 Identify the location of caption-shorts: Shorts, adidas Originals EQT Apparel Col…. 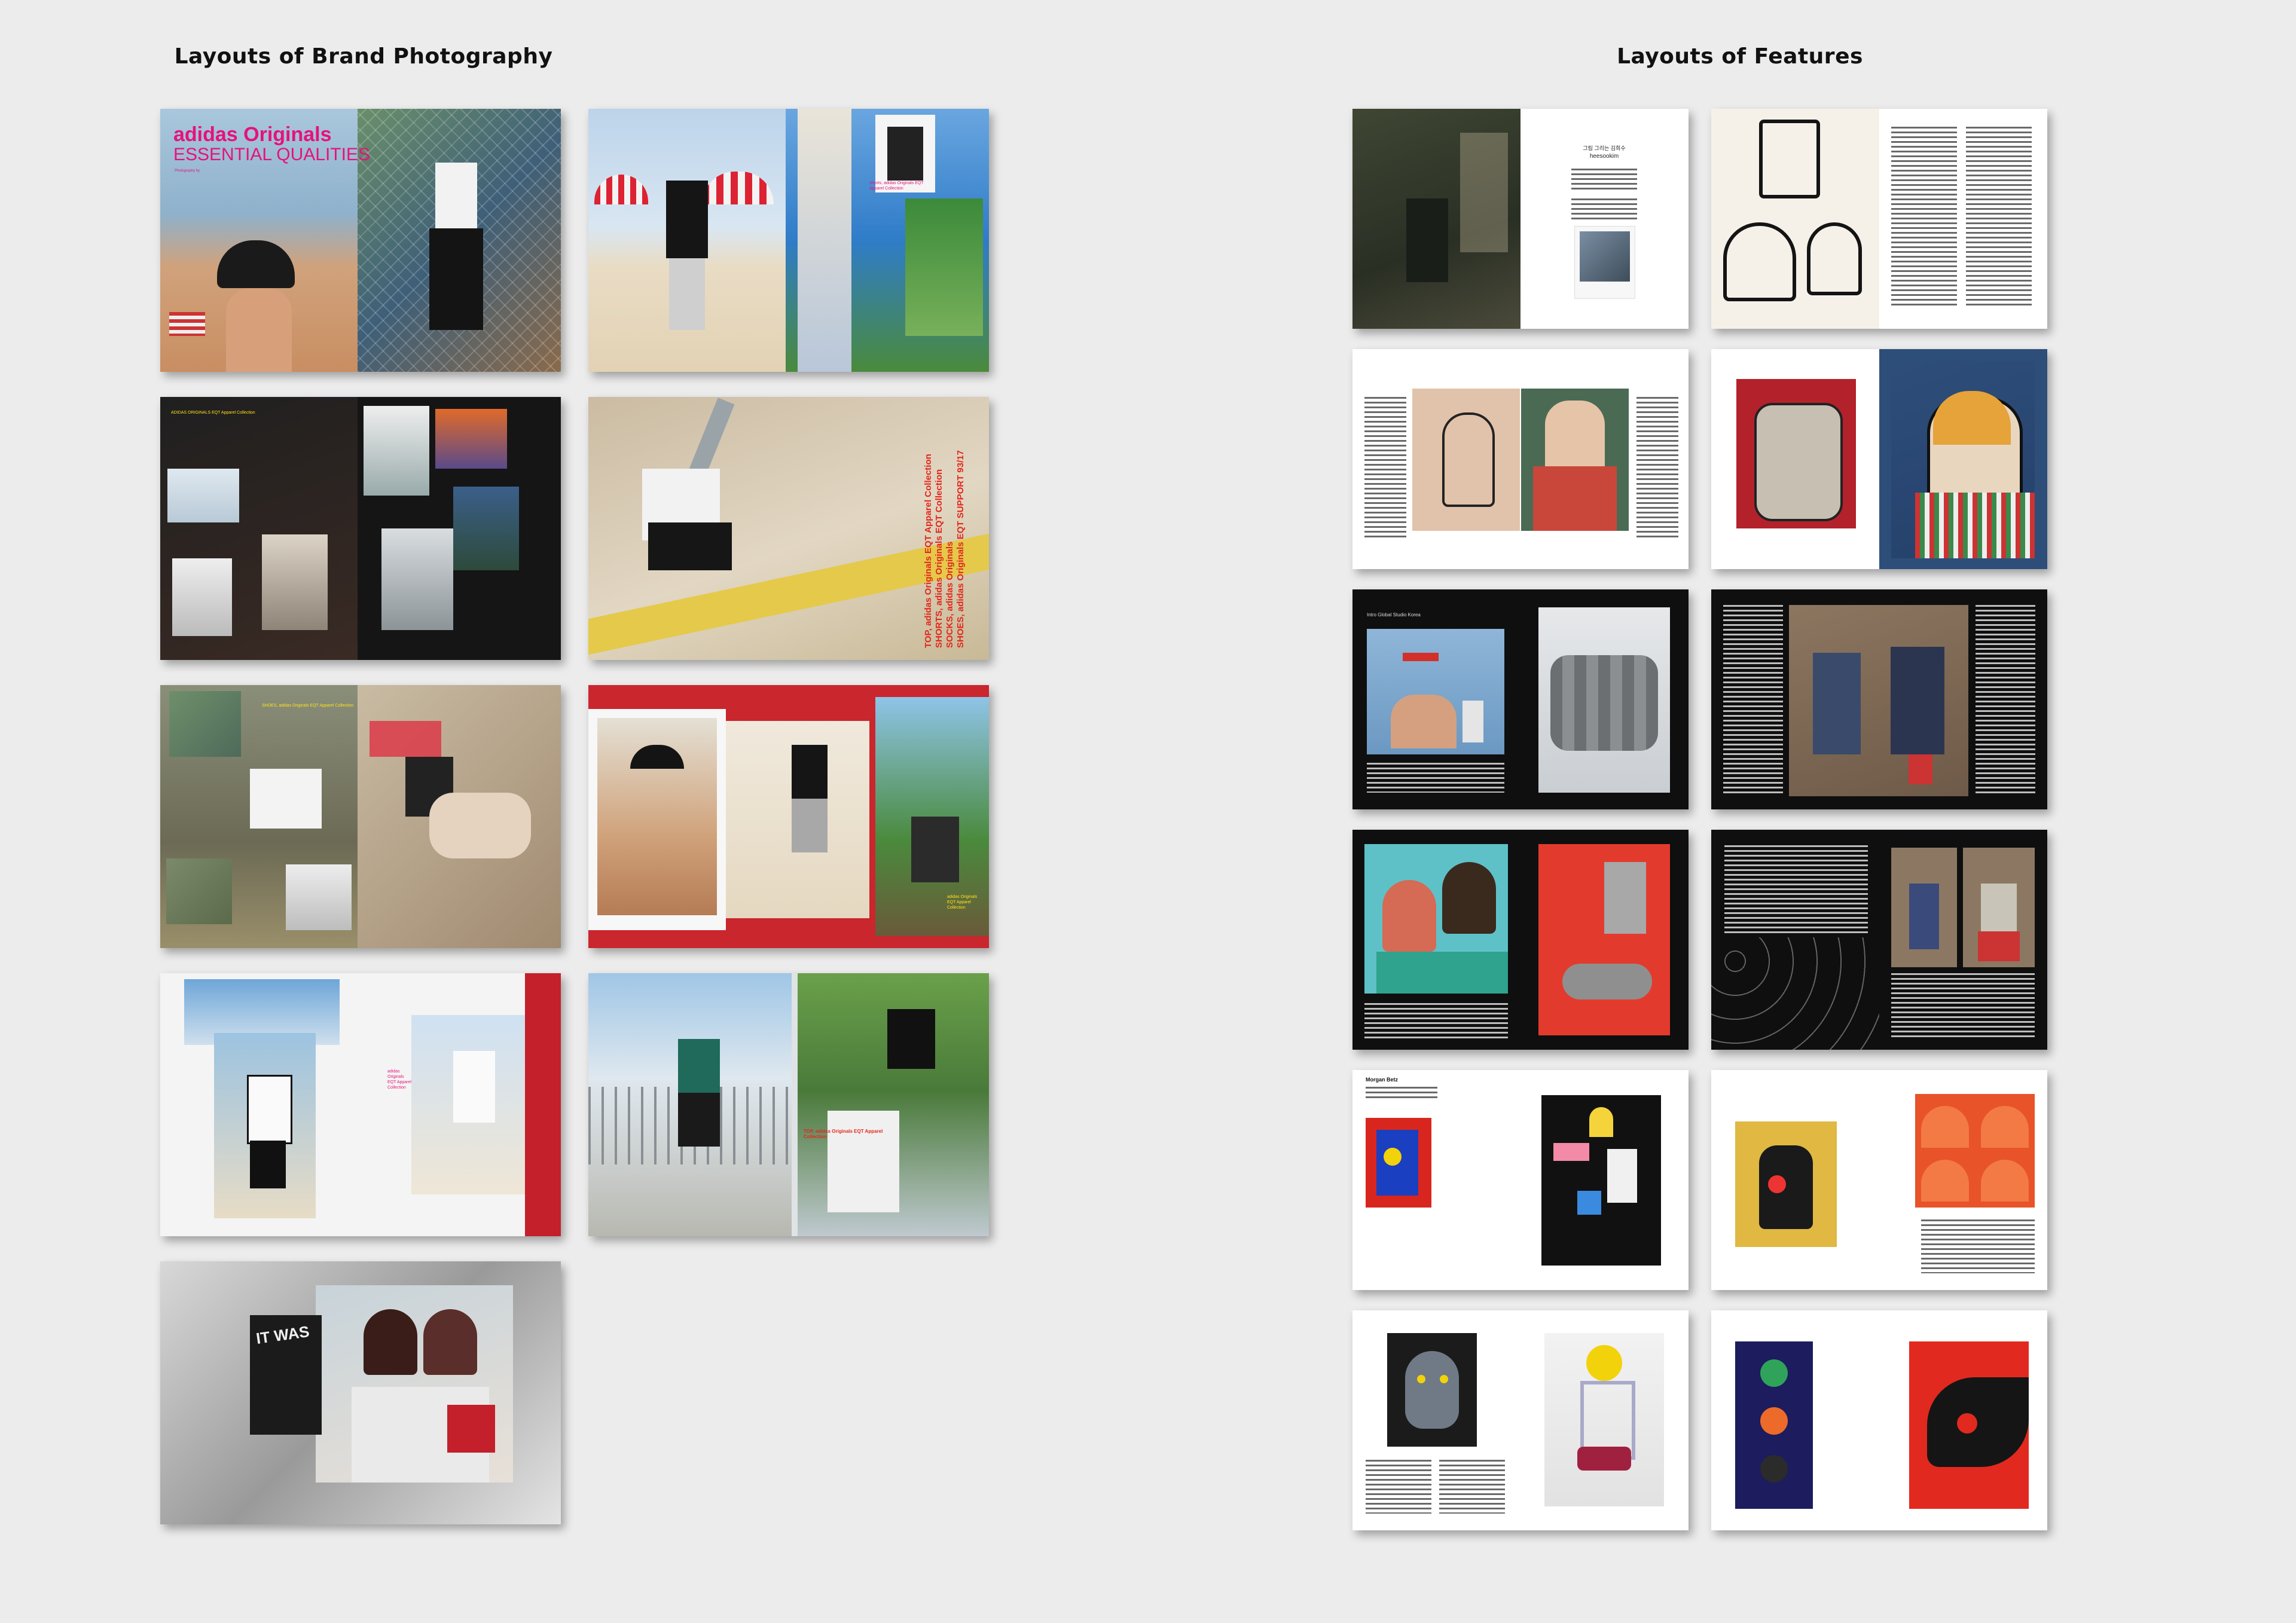
(896, 186).